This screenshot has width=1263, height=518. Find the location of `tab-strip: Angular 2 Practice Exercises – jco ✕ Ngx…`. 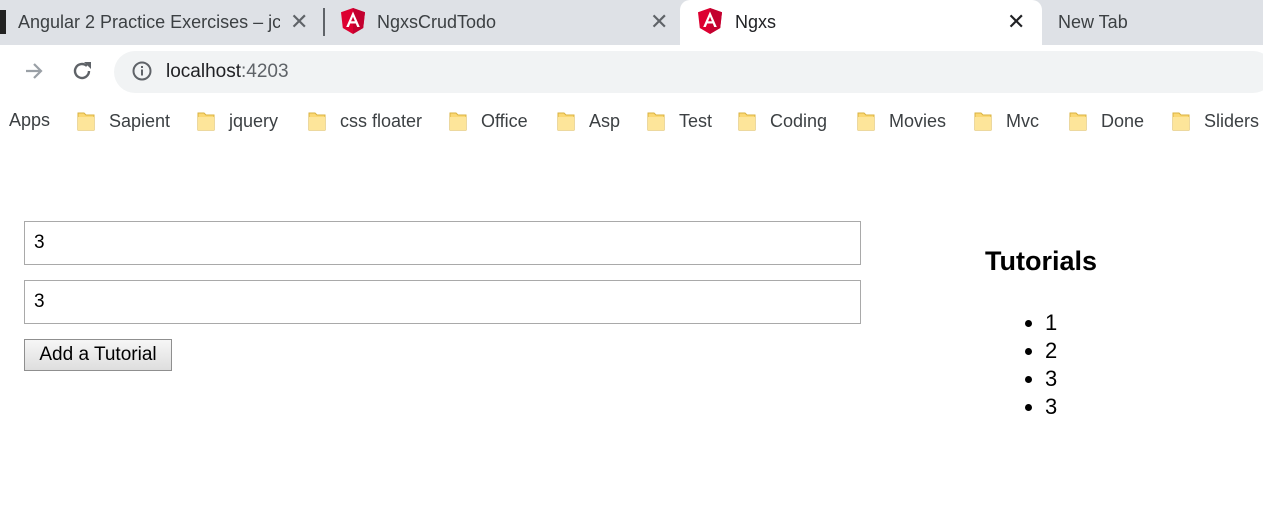

tab-strip: Angular 2 Practice Exercises – jco ✕ Ngx… is located at coordinates (631, 22).